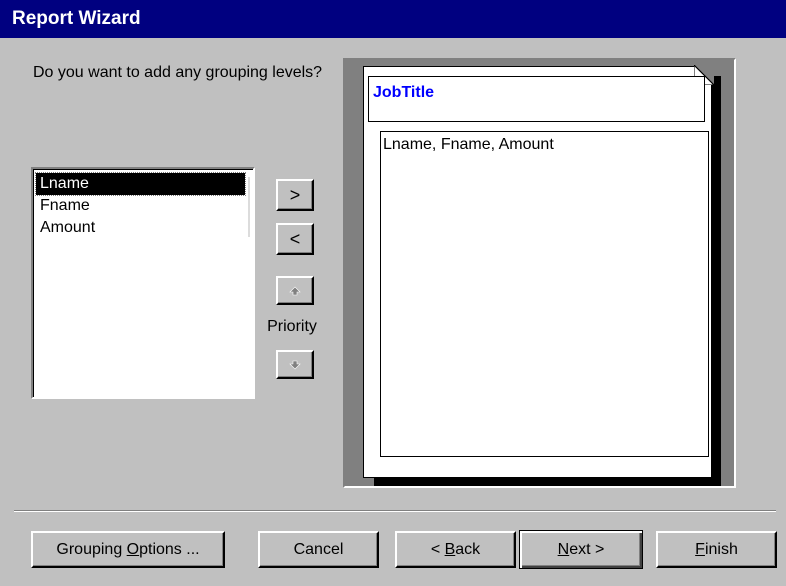  I want to click on back-button: < Back, so click(455, 549).